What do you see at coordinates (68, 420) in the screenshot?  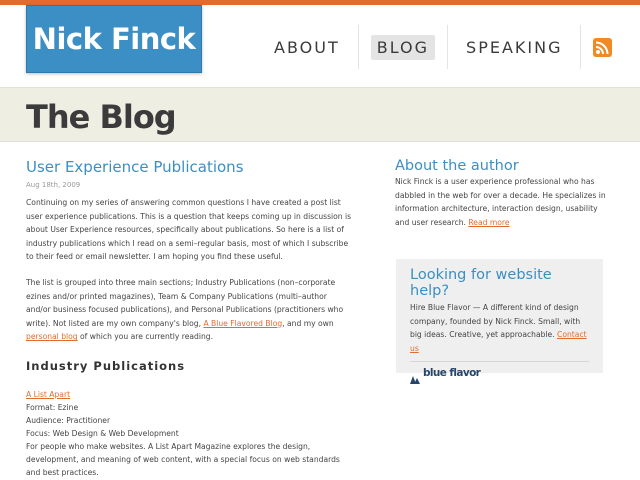 I see `publication-audience: Audience: Practitioner` at bounding box center [68, 420].